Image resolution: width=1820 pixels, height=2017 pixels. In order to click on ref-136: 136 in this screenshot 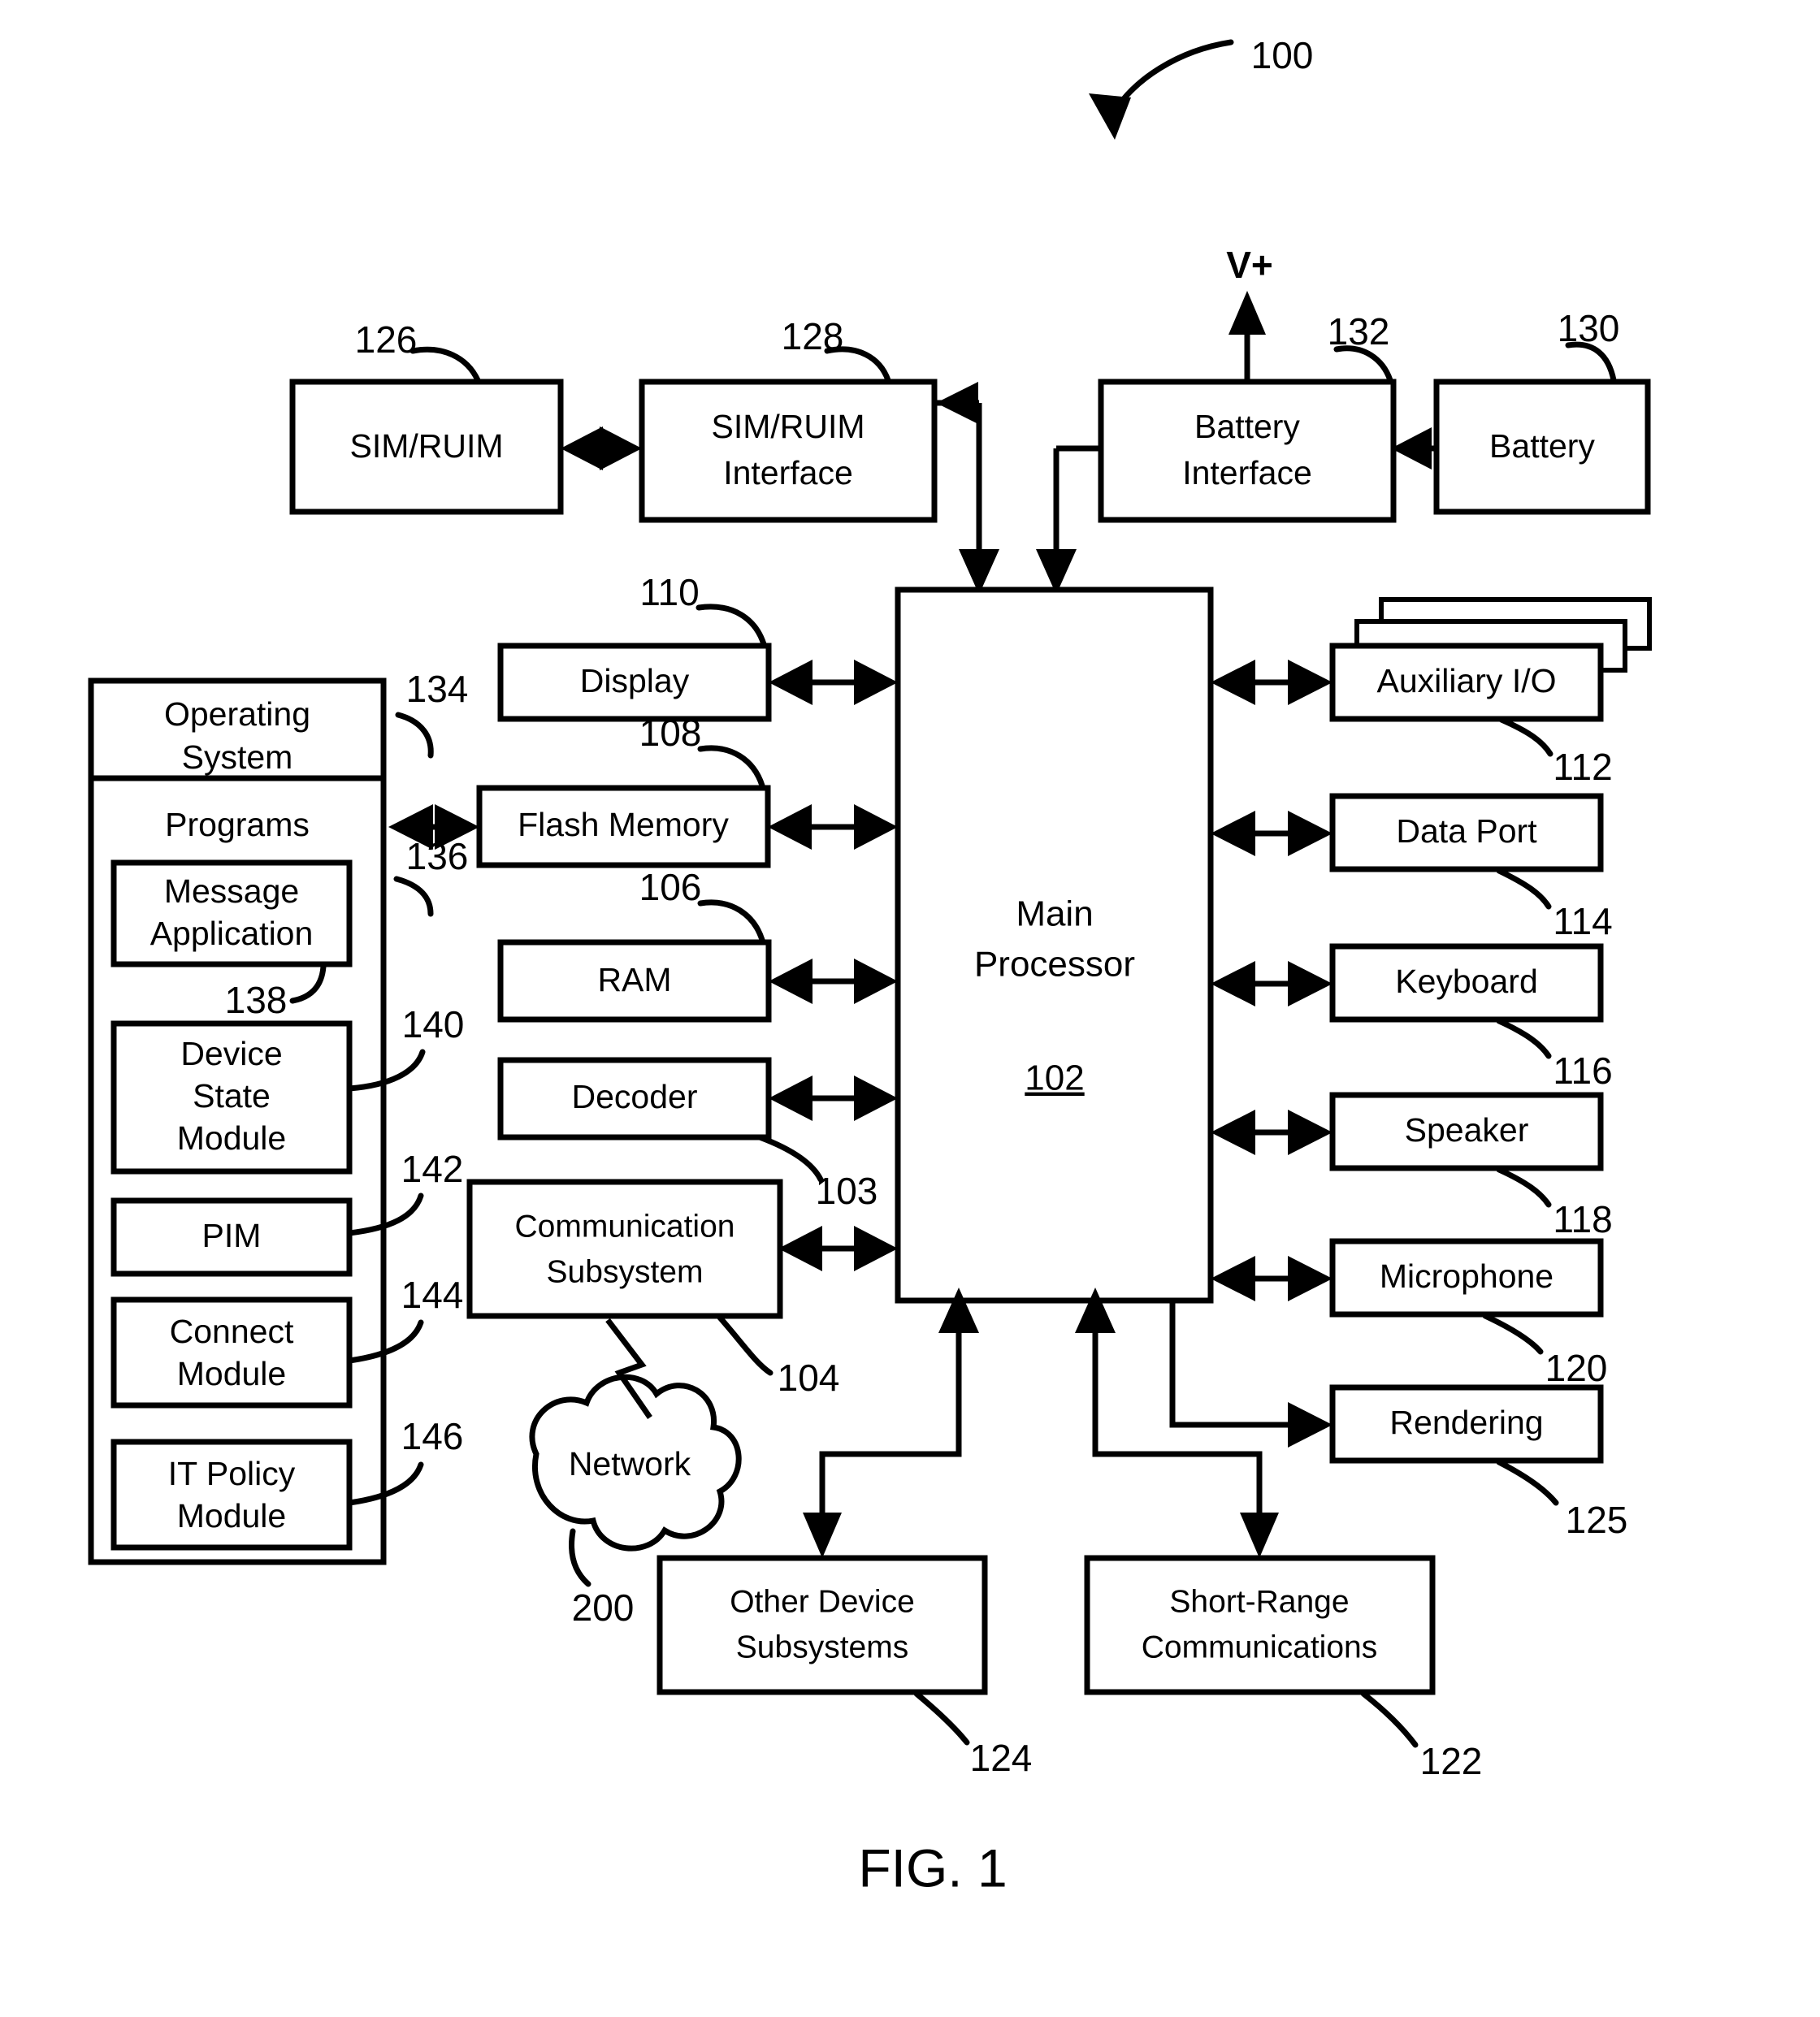, I will do `click(437, 856)`.